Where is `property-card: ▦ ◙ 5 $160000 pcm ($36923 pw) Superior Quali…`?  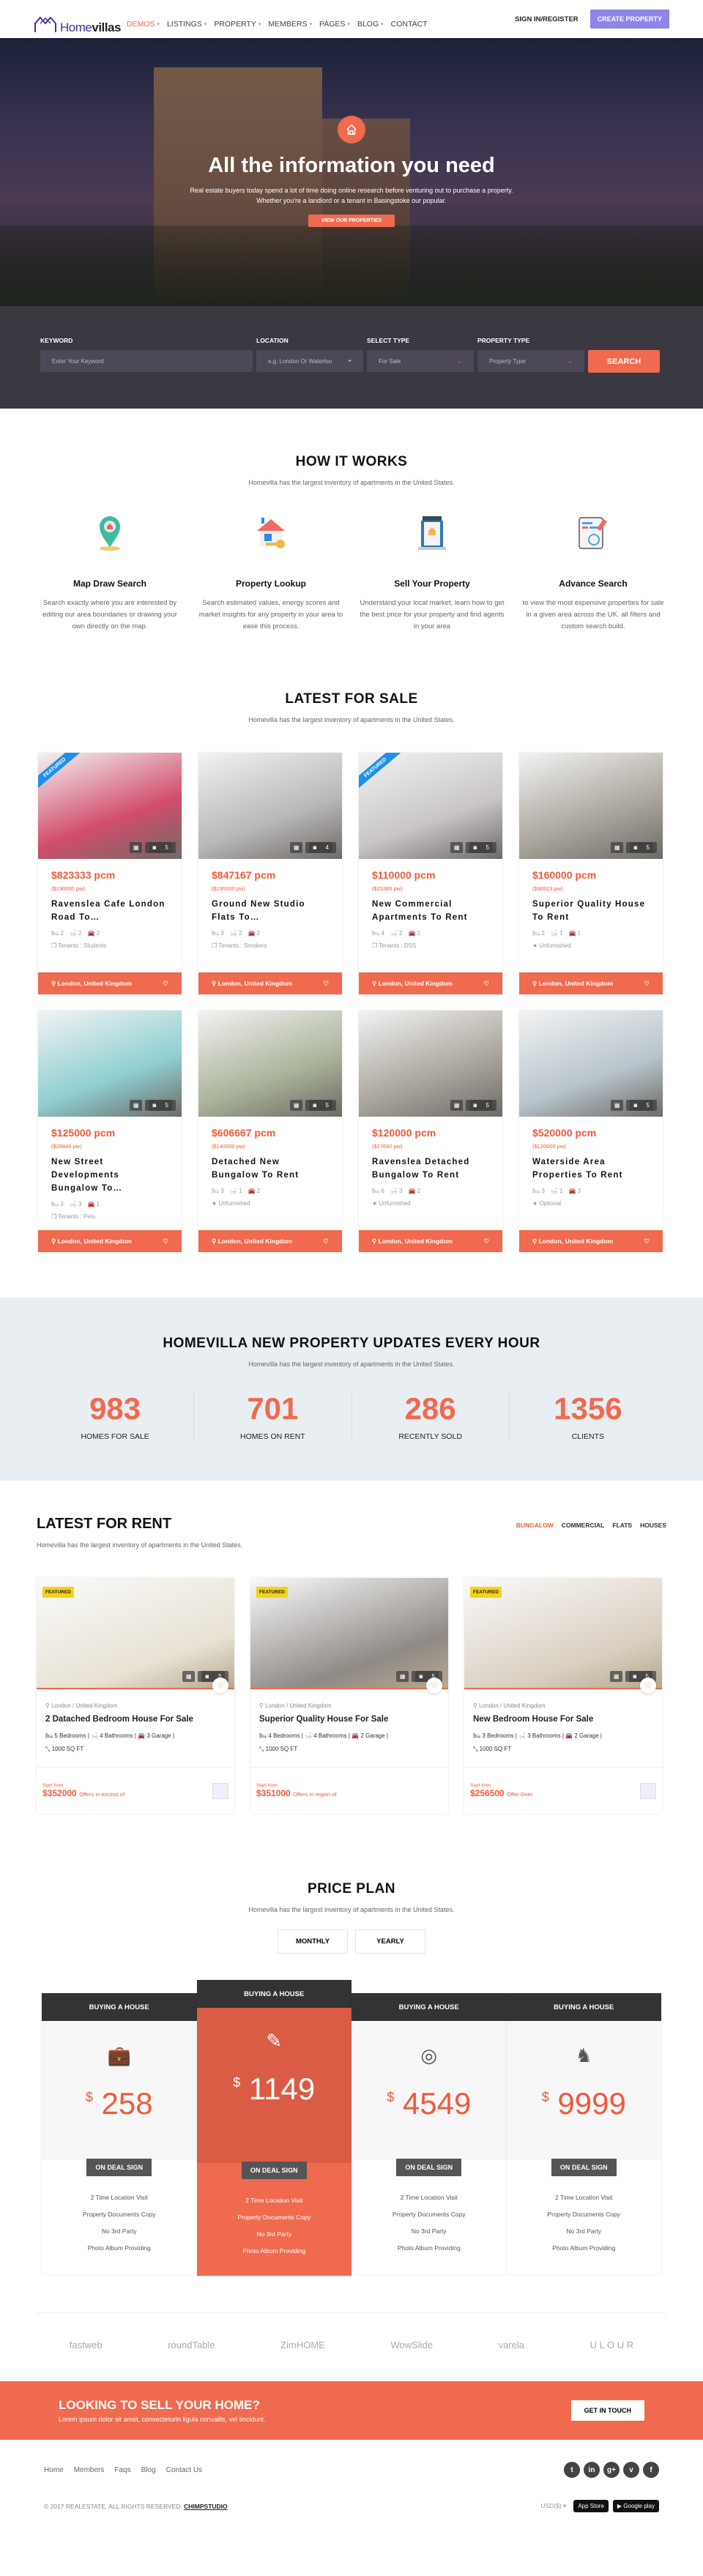 property-card: ▦ ◙ 5 $160000 pcm ($36923 pw) Superior Quali… is located at coordinates (591, 873).